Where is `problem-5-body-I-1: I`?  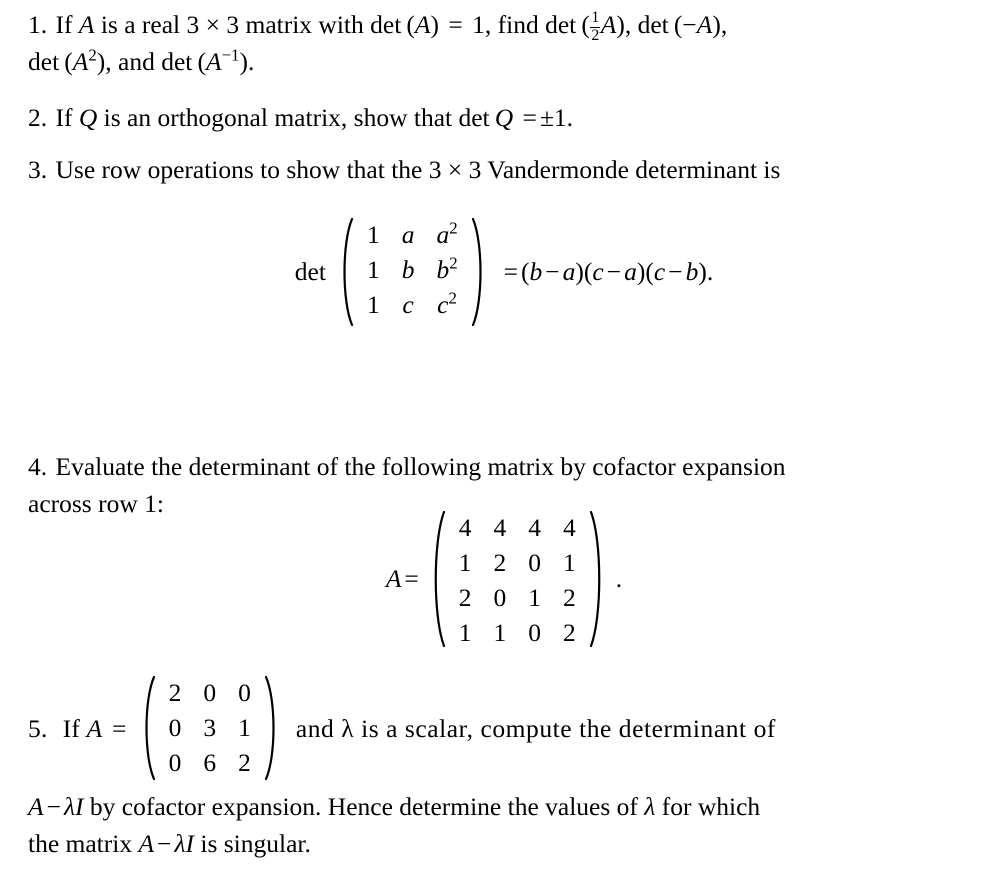
problem-5-body-I-1: I is located at coordinates (79, 806).